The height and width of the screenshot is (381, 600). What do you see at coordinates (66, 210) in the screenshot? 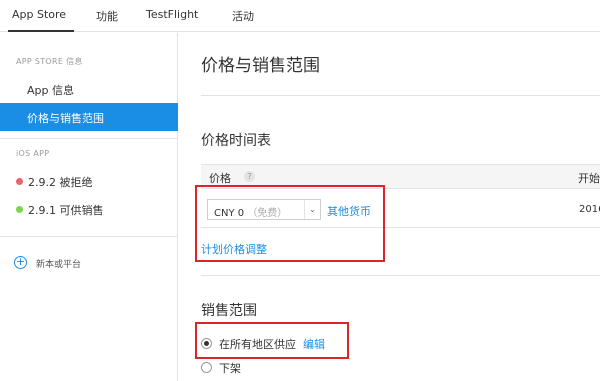
I see `version-label: 2.9.1 可供销售` at bounding box center [66, 210].